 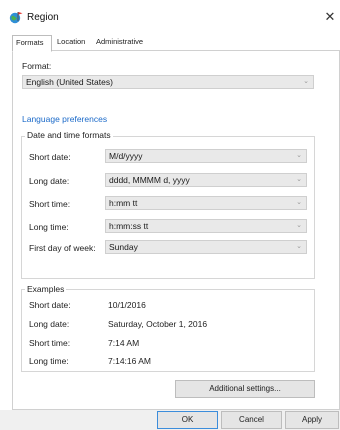 What do you see at coordinates (127, 305) in the screenshot?
I see `example-short-date-value: 10/1/2016` at bounding box center [127, 305].